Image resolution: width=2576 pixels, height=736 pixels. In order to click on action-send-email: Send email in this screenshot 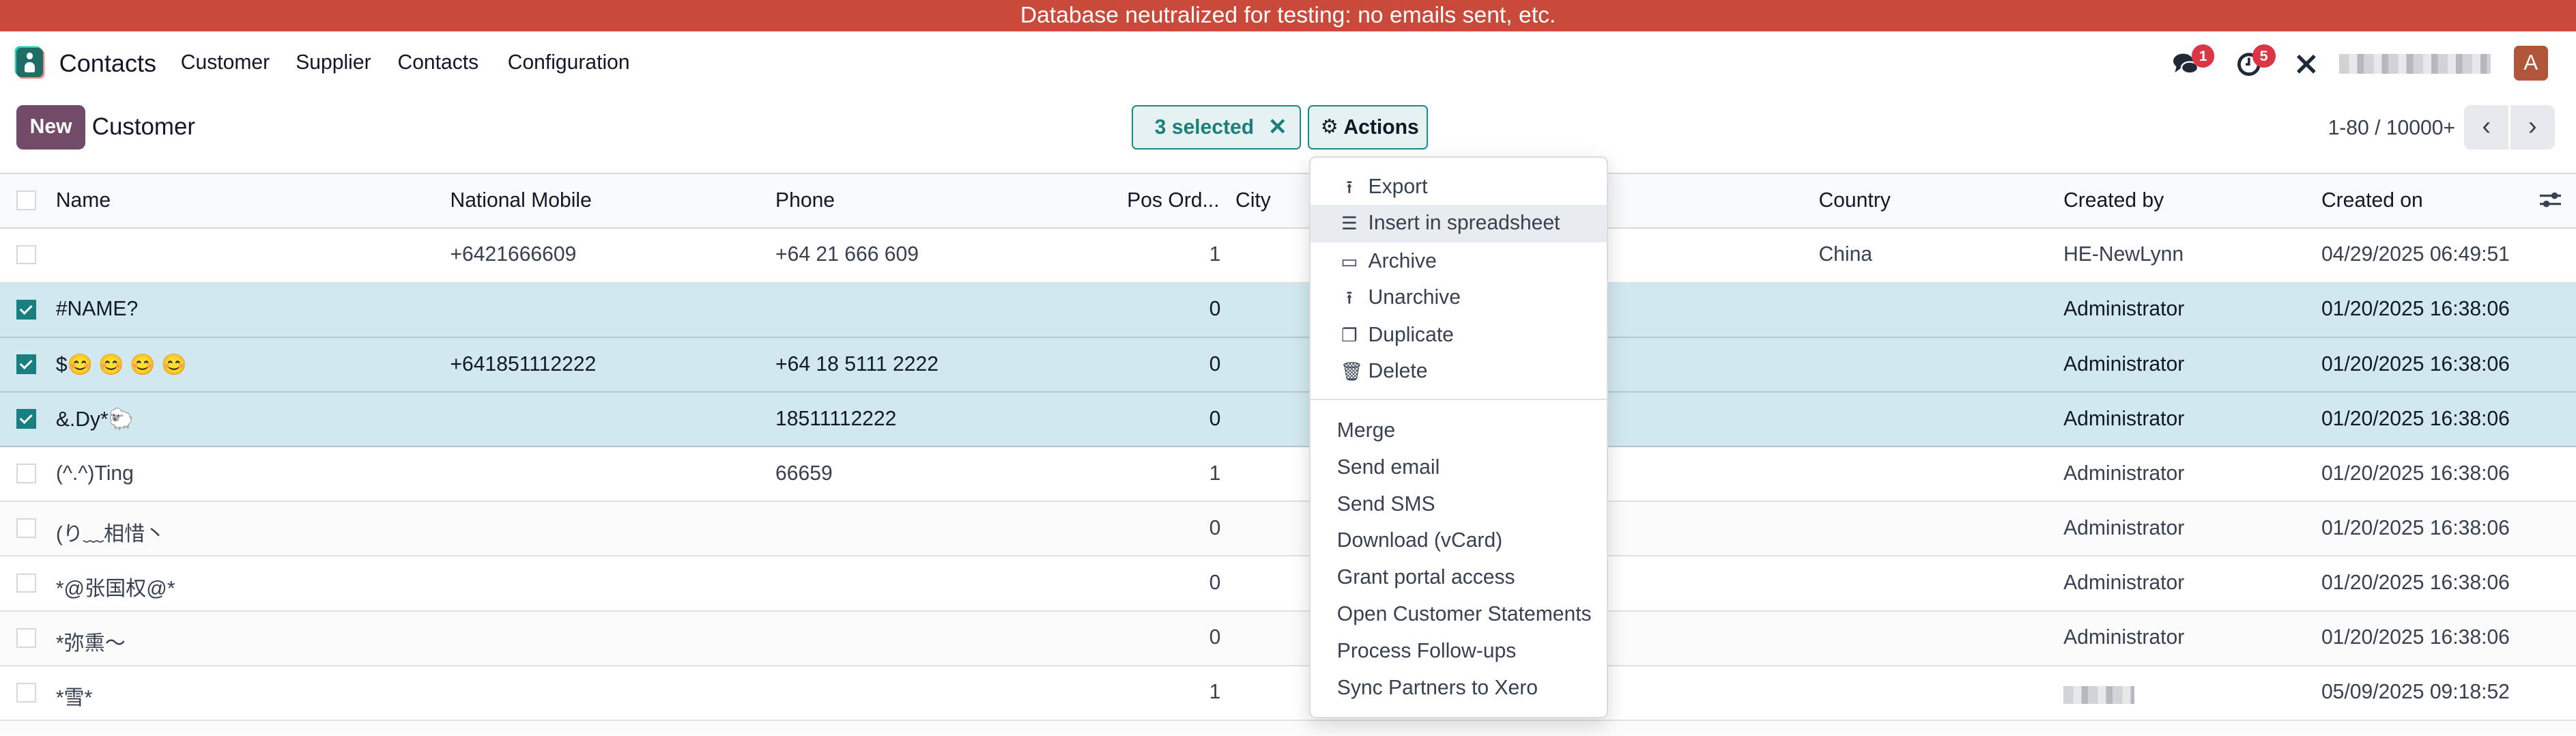, I will do `click(1458, 468)`.